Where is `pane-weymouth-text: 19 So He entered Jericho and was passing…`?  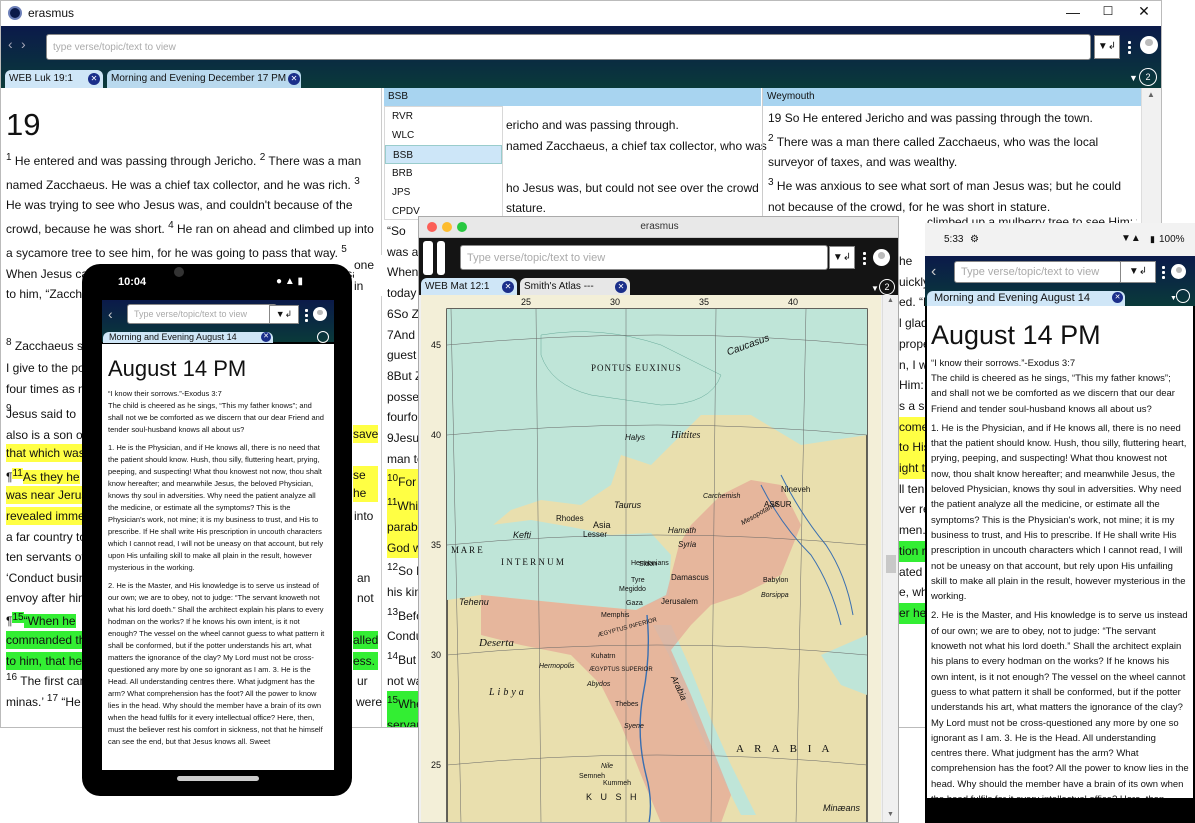
pane-weymouth-text: 19 So He entered Jericho and was passing… is located at coordinates (953, 163).